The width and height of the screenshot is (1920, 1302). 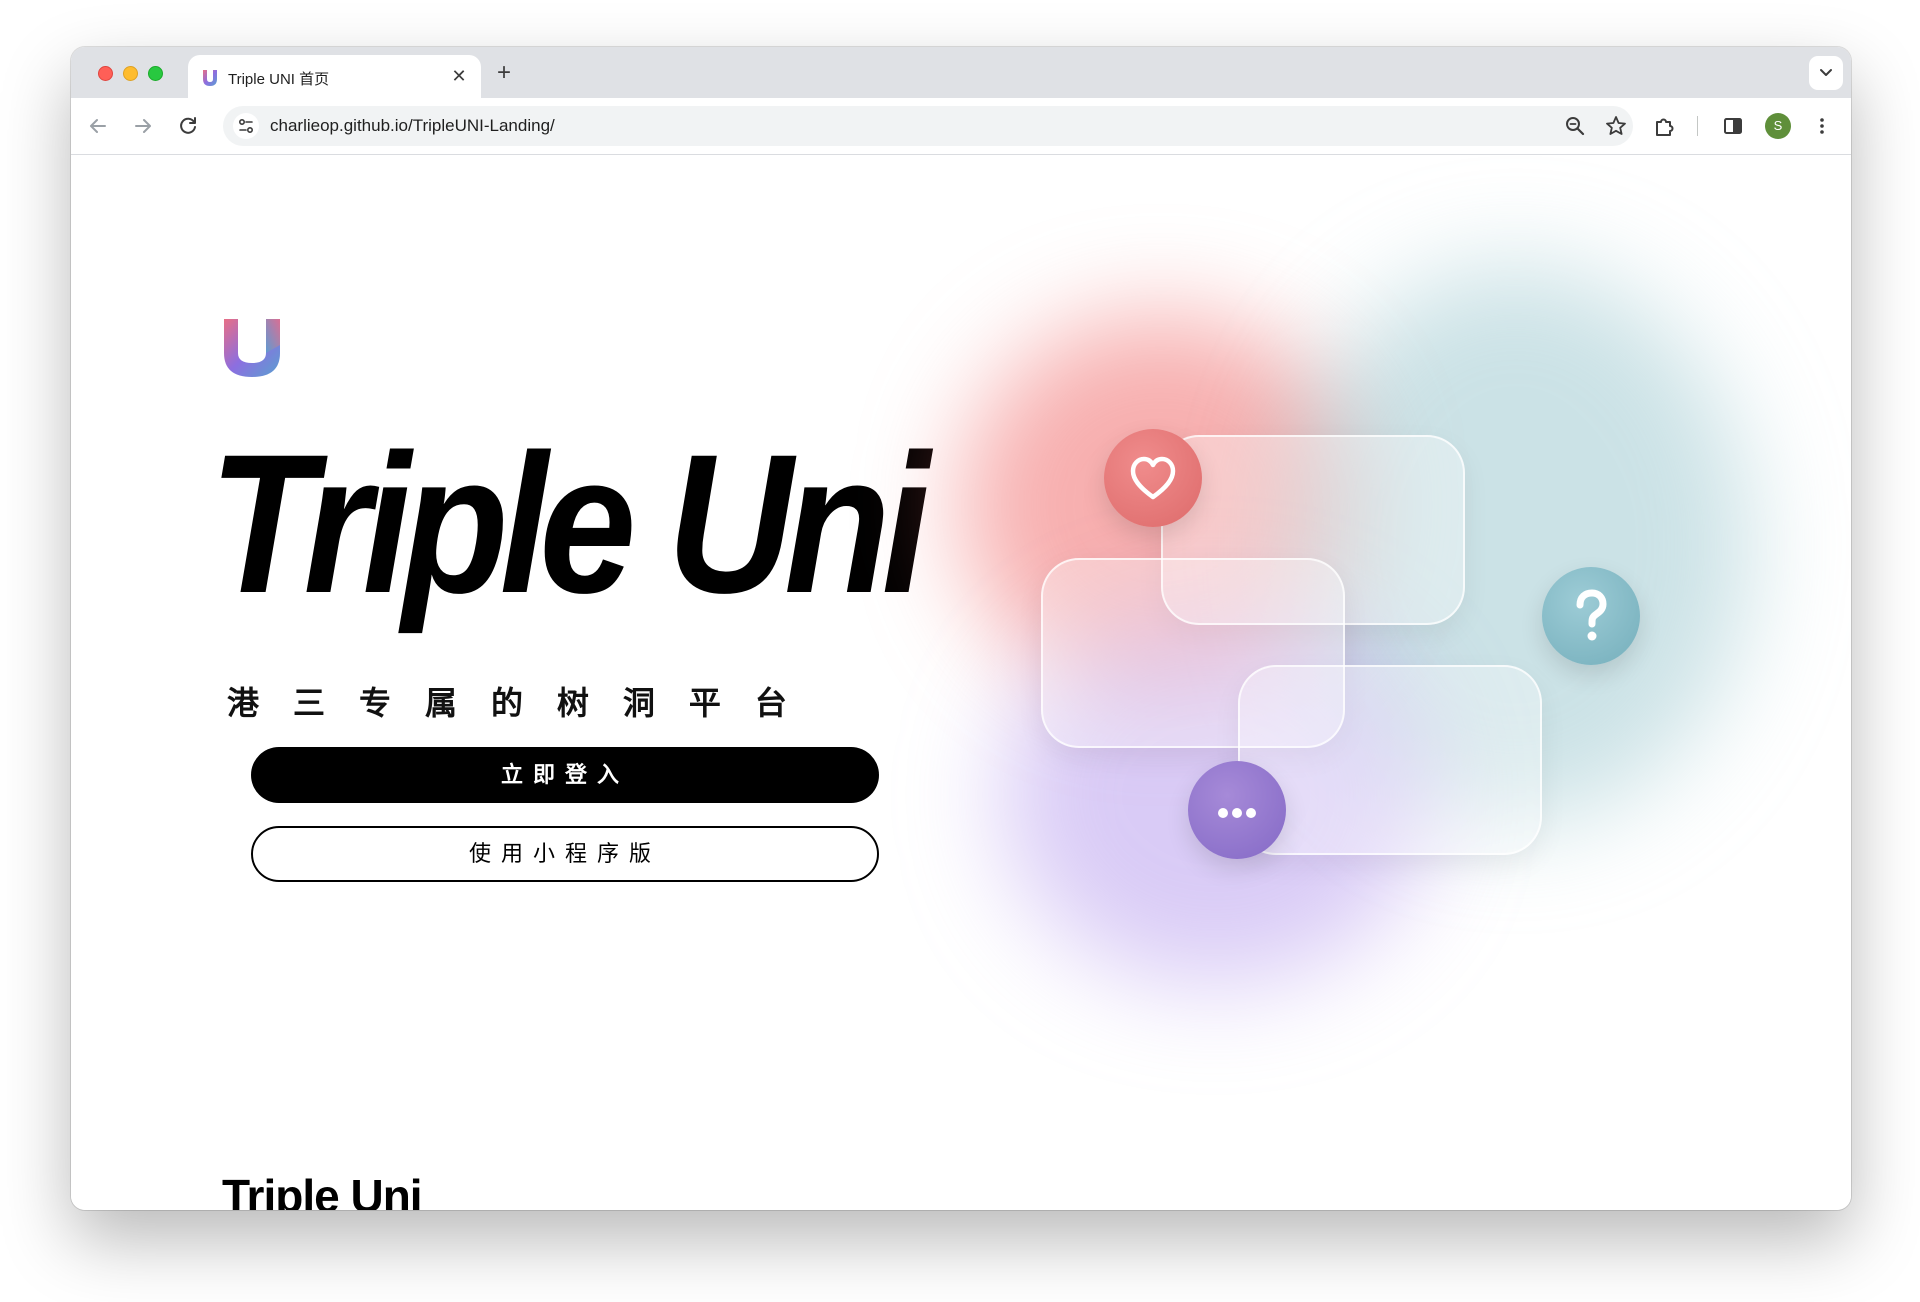 What do you see at coordinates (334, 76) in the screenshot?
I see `active-tab: Triple UNI 首页 ✕` at bounding box center [334, 76].